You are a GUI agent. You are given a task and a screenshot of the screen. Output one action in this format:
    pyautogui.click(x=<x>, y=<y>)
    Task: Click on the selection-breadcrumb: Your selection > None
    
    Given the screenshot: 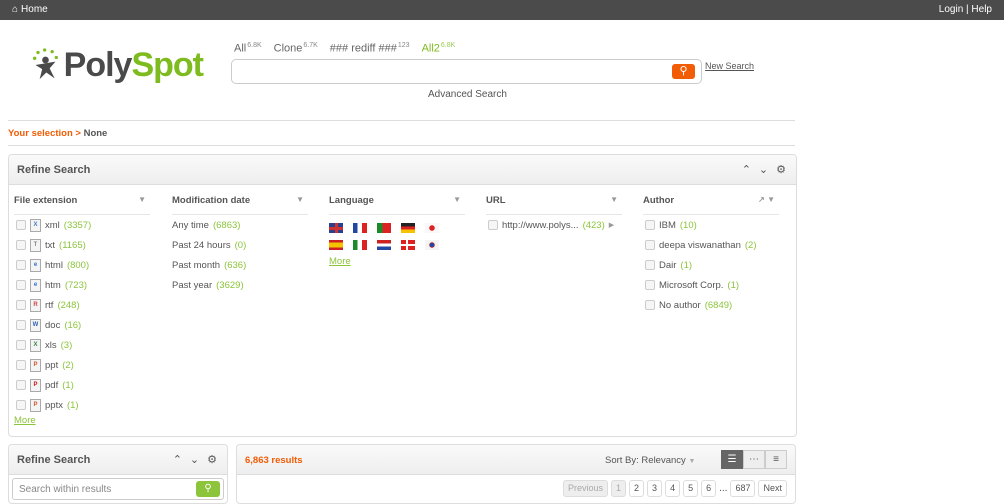 What is the action you would take?
    pyautogui.click(x=57, y=133)
    